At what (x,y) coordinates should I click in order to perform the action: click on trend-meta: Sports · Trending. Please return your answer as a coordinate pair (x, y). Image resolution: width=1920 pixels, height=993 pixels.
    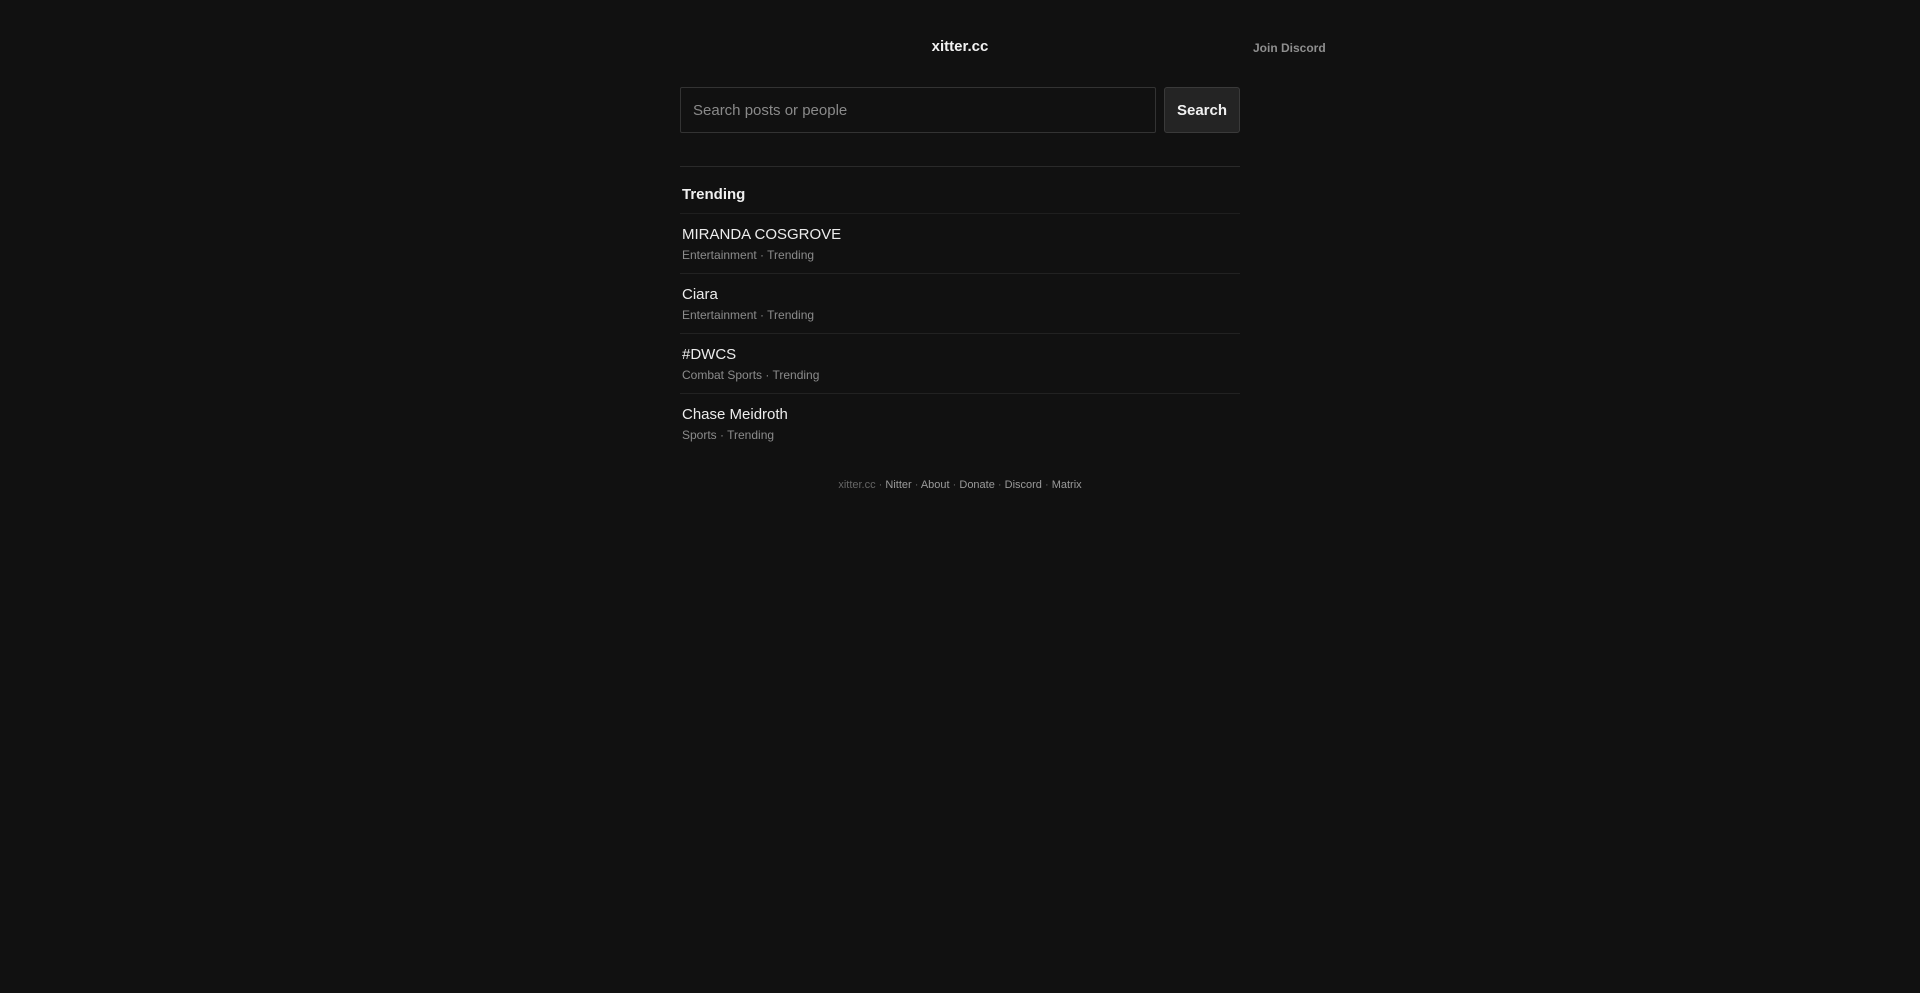
    Looking at the image, I should click on (728, 435).